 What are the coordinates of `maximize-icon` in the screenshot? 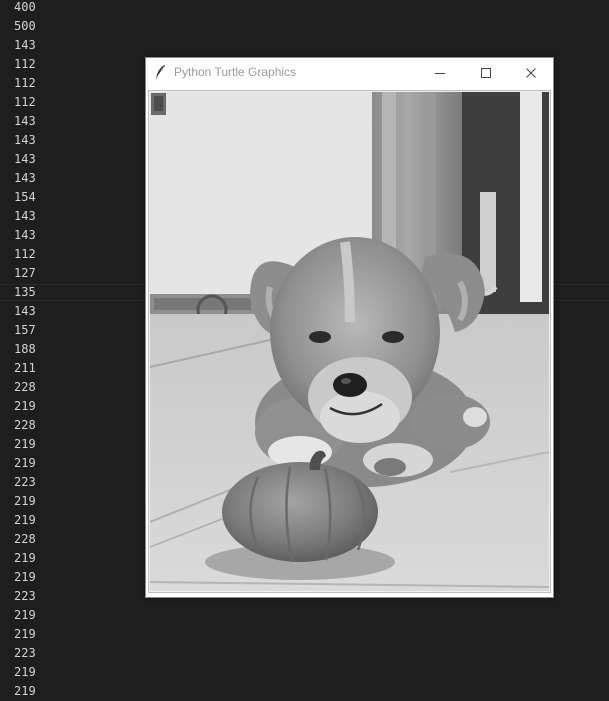 It's located at (486, 72).